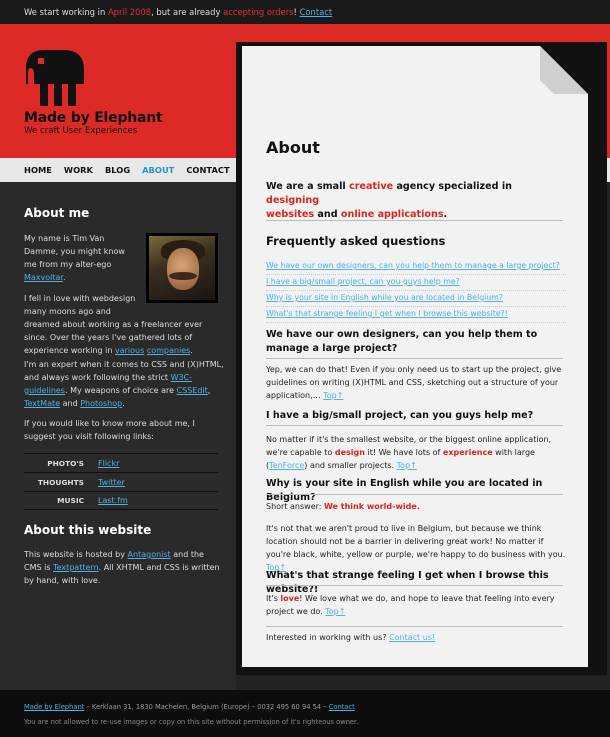  I want to click on intro-line: Damme, you might know, so click(74, 251).